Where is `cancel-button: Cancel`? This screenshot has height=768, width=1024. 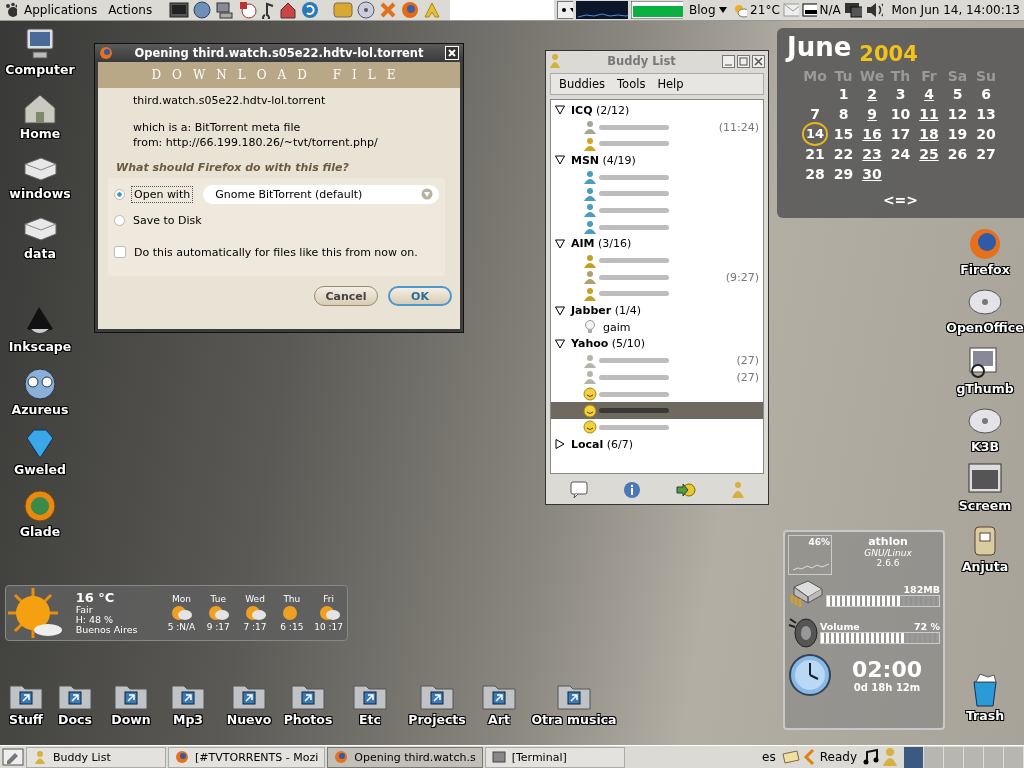 cancel-button: Cancel is located at coordinates (346, 296).